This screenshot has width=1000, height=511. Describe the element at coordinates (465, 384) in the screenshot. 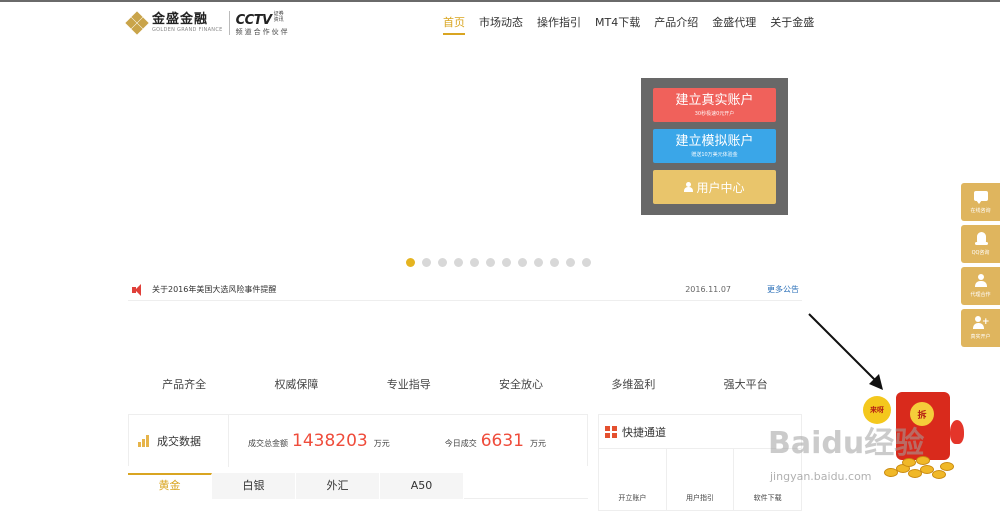

I see `feature-list: 产品齐全 权威保障 专业指导 安全放心 多维盈利 强大平台` at that location.